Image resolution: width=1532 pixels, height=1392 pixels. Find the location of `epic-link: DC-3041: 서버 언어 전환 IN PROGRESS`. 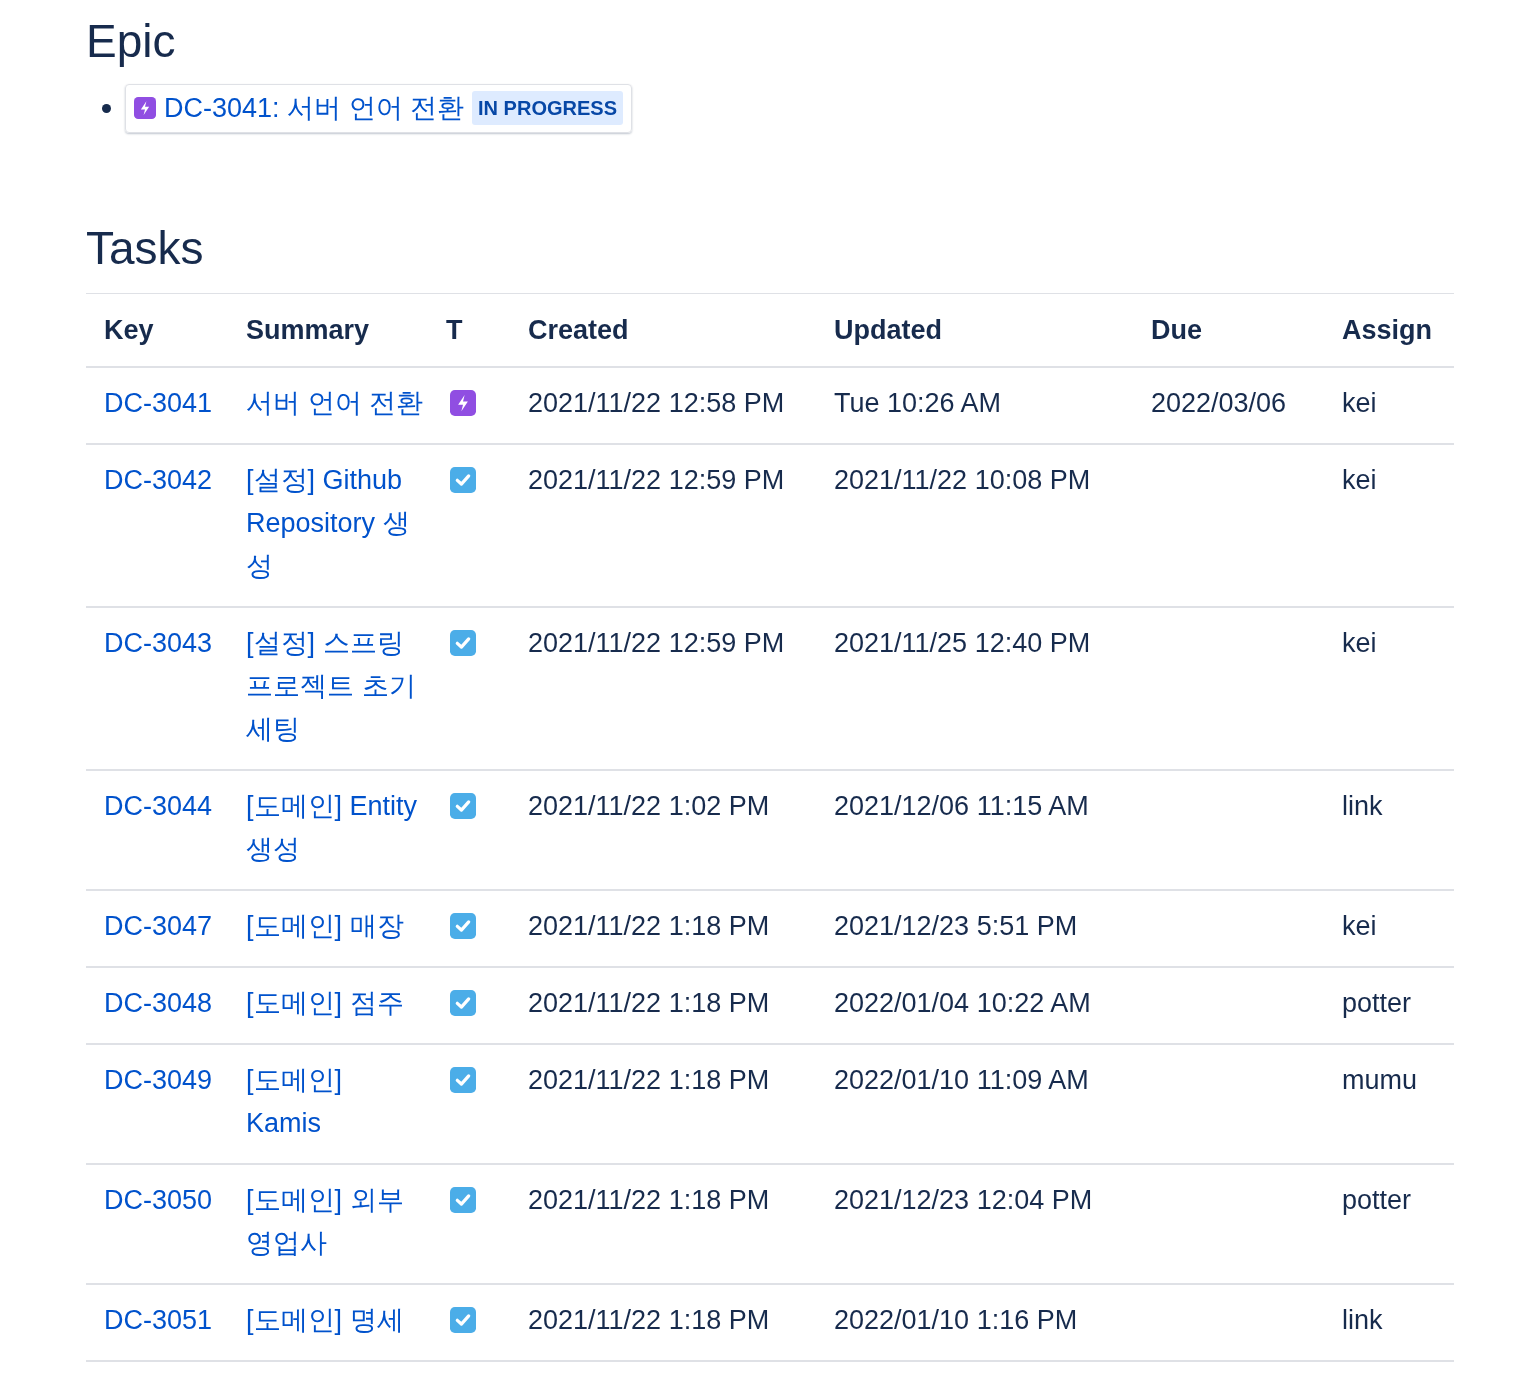

epic-link: DC-3041: 서버 언어 전환 IN PROGRESS is located at coordinates (378, 108).